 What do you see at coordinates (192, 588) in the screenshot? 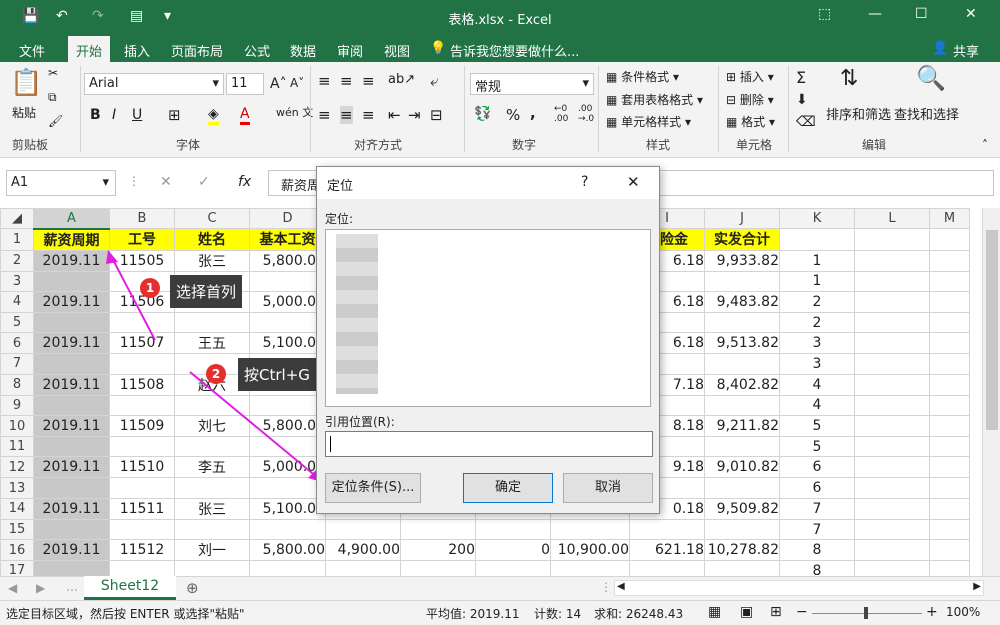
I see `add-sheet-button: ⊕` at bounding box center [192, 588].